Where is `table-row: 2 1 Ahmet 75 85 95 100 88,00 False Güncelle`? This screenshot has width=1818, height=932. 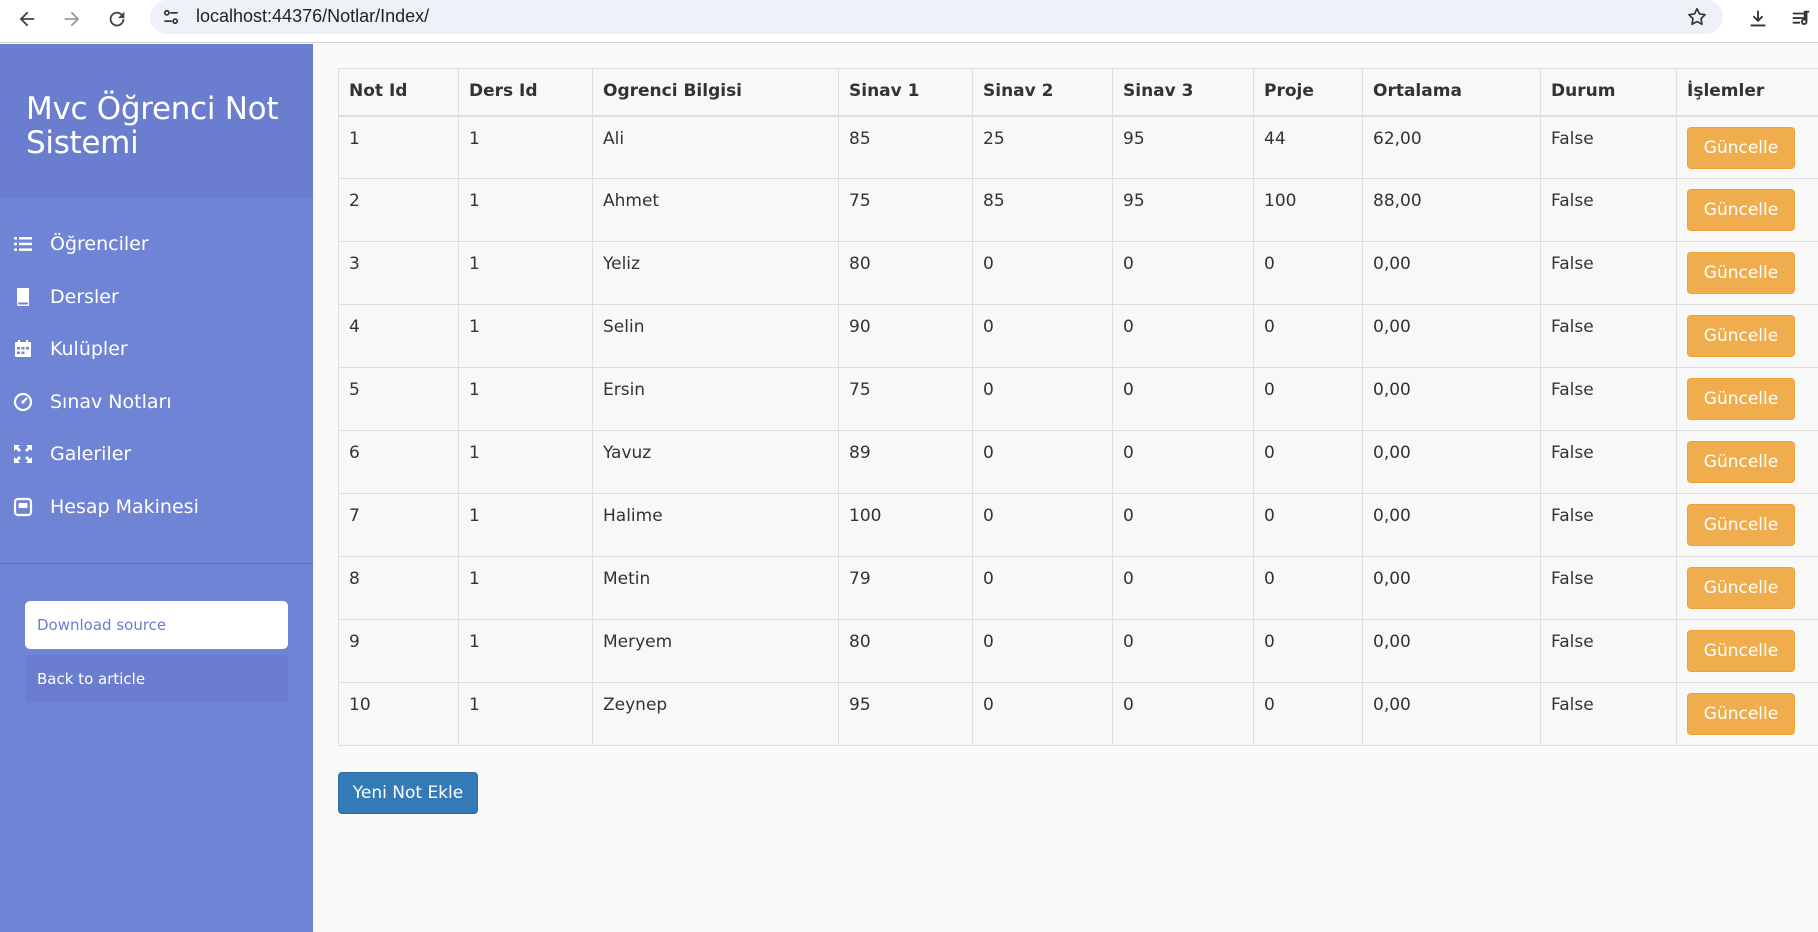
table-row: 2 1 Ahmet 75 85 95 100 88,00 False Güncelle is located at coordinates (1078, 210).